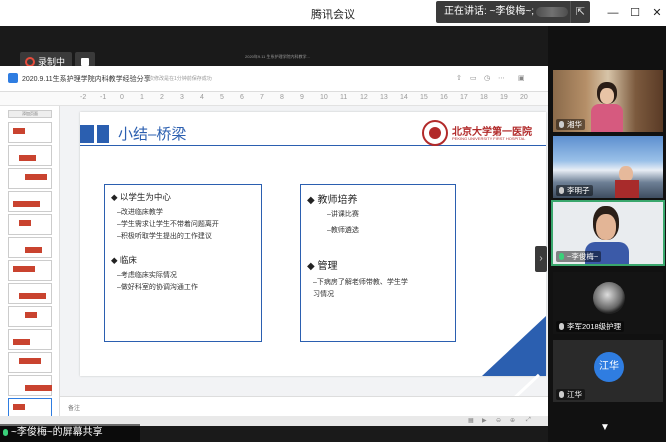  I want to click on right-heading-2: ◆ 管理, so click(322, 266).